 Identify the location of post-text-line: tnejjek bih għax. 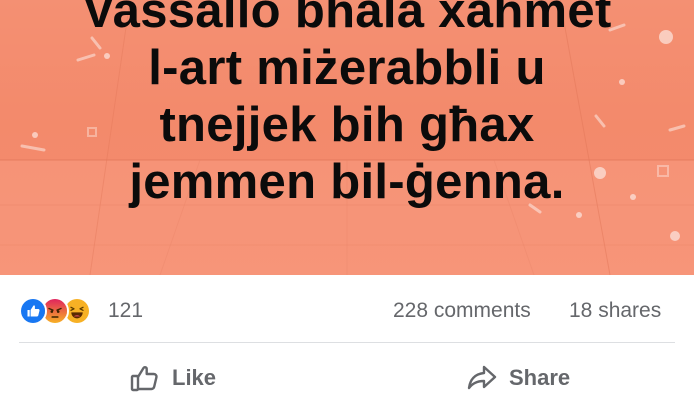
(347, 125).